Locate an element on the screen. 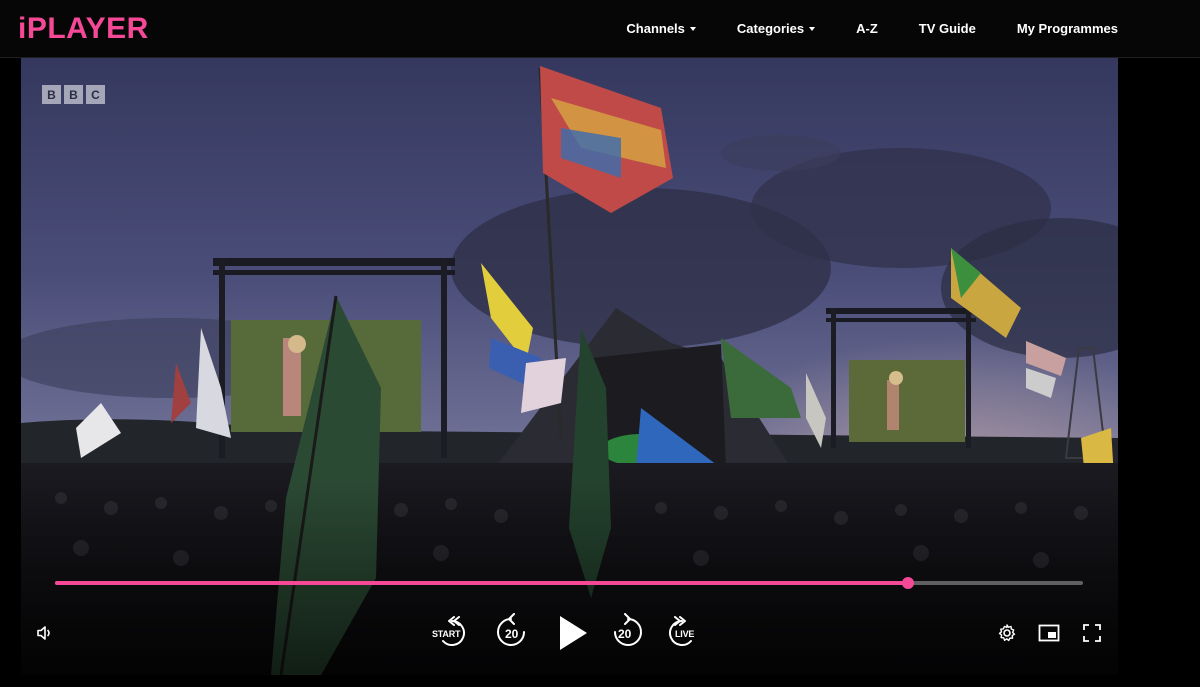  nav-channels: Channels is located at coordinates (661, 28).